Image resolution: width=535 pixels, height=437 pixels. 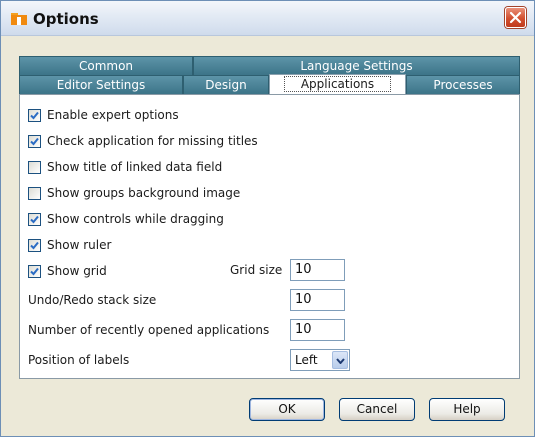 What do you see at coordinates (113, 115) in the screenshot?
I see `option-label: Enable expert options` at bounding box center [113, 115].